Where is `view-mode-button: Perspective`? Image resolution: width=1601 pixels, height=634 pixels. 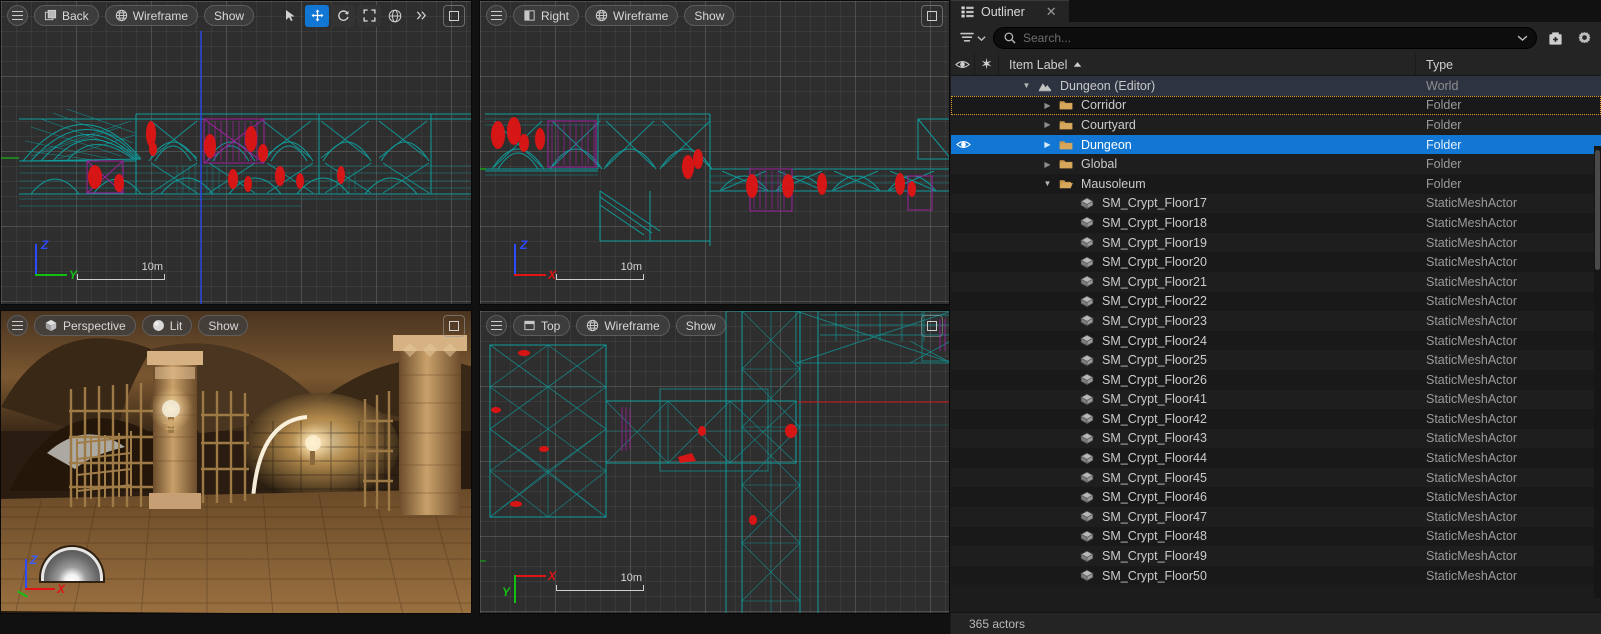
view-mode-button: Perspective is located at coordinates (85, 325).